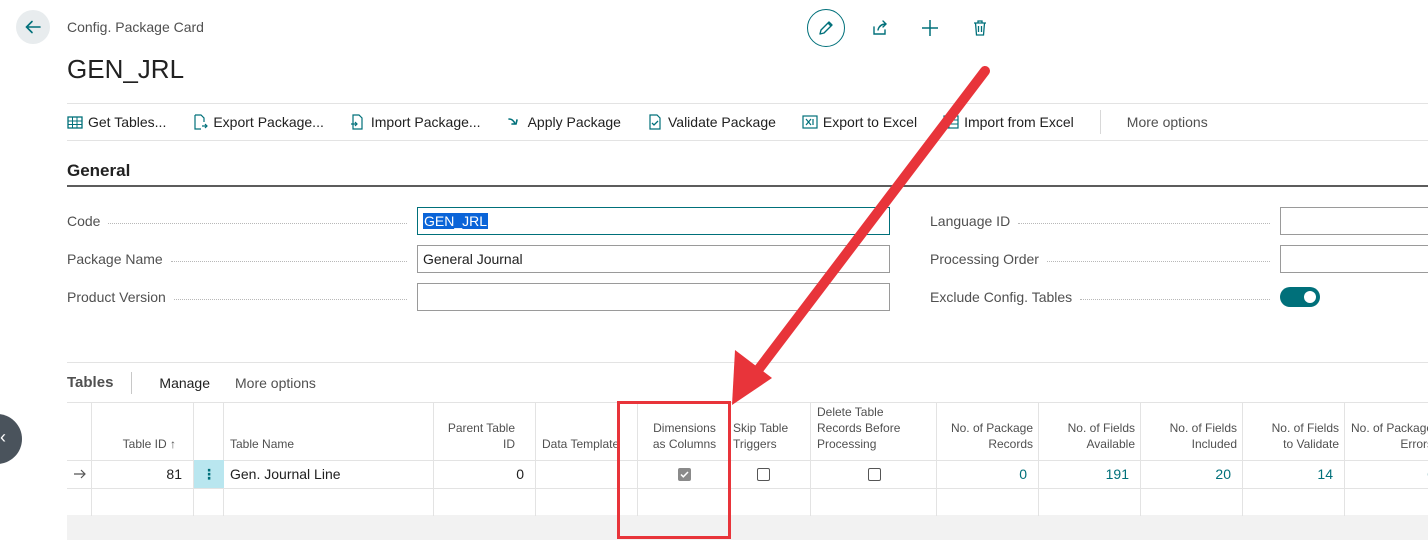 This screenshot has height=540, width=1428. I want to click on header-skip-table-triggers: Skip Table Triggers, so click(771, 431).